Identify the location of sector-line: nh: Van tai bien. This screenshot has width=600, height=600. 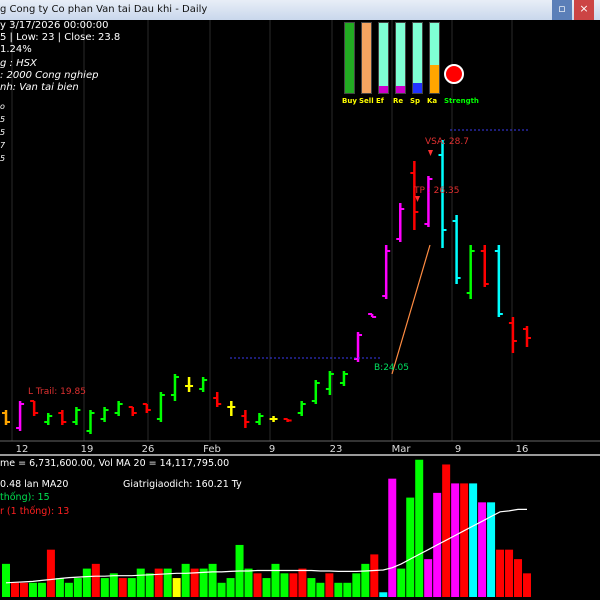
(39, 87).